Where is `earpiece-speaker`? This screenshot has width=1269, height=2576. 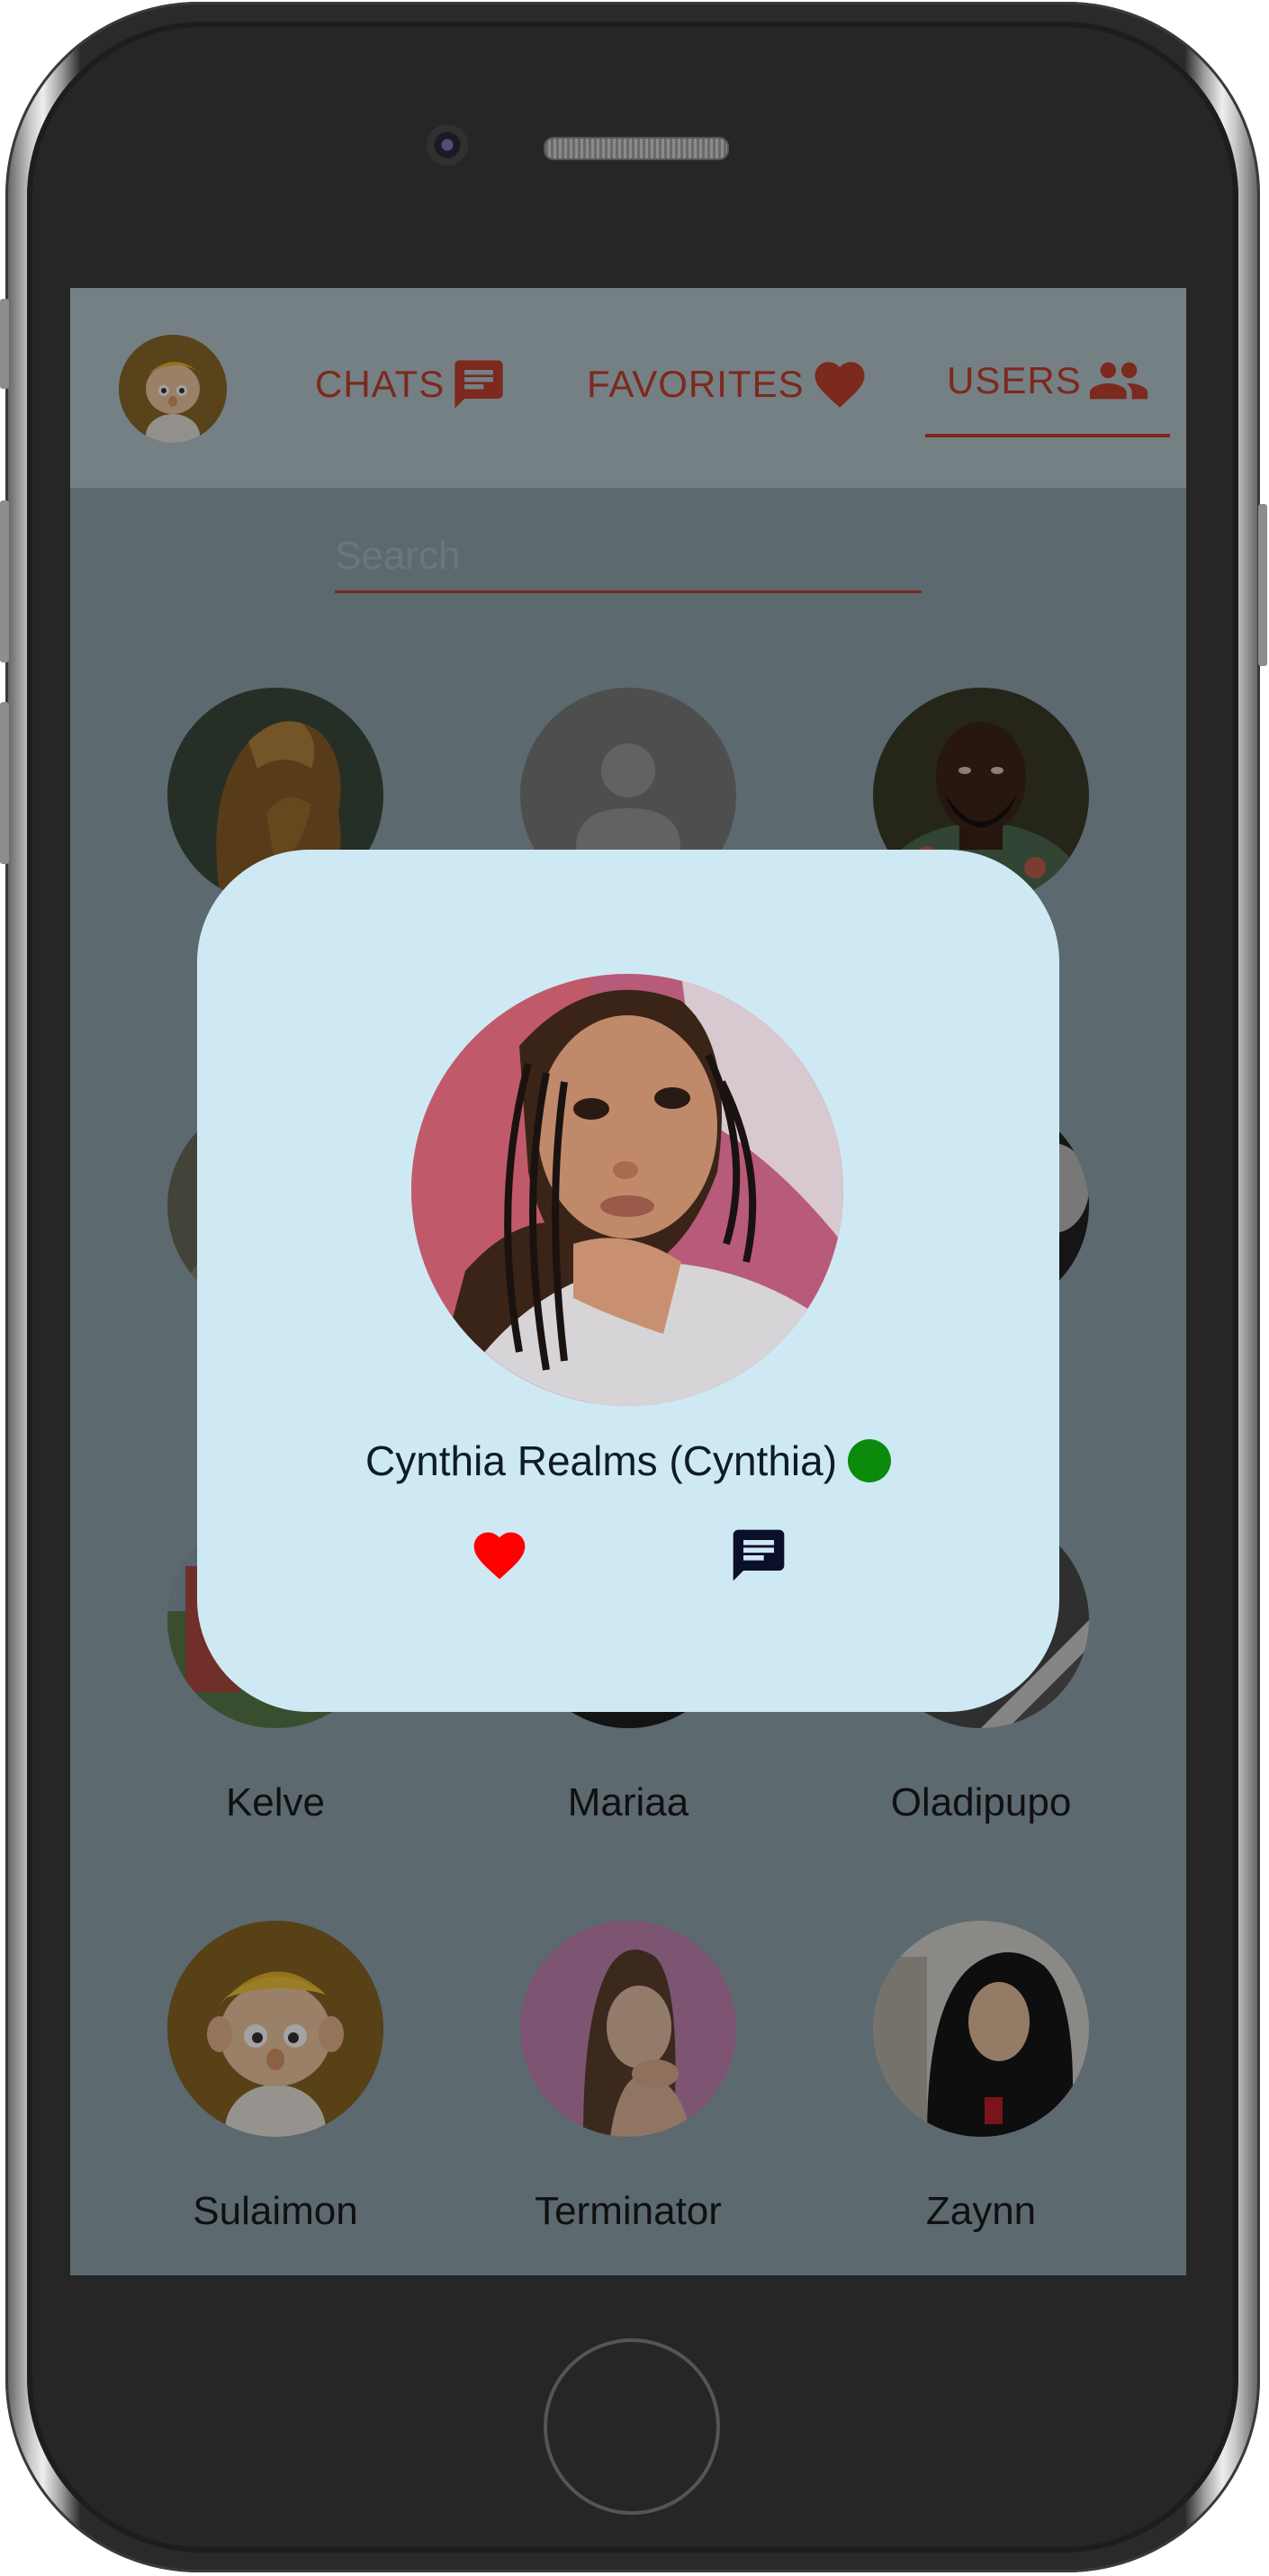 earpiece-speaker is located at coordinates (637, 148).